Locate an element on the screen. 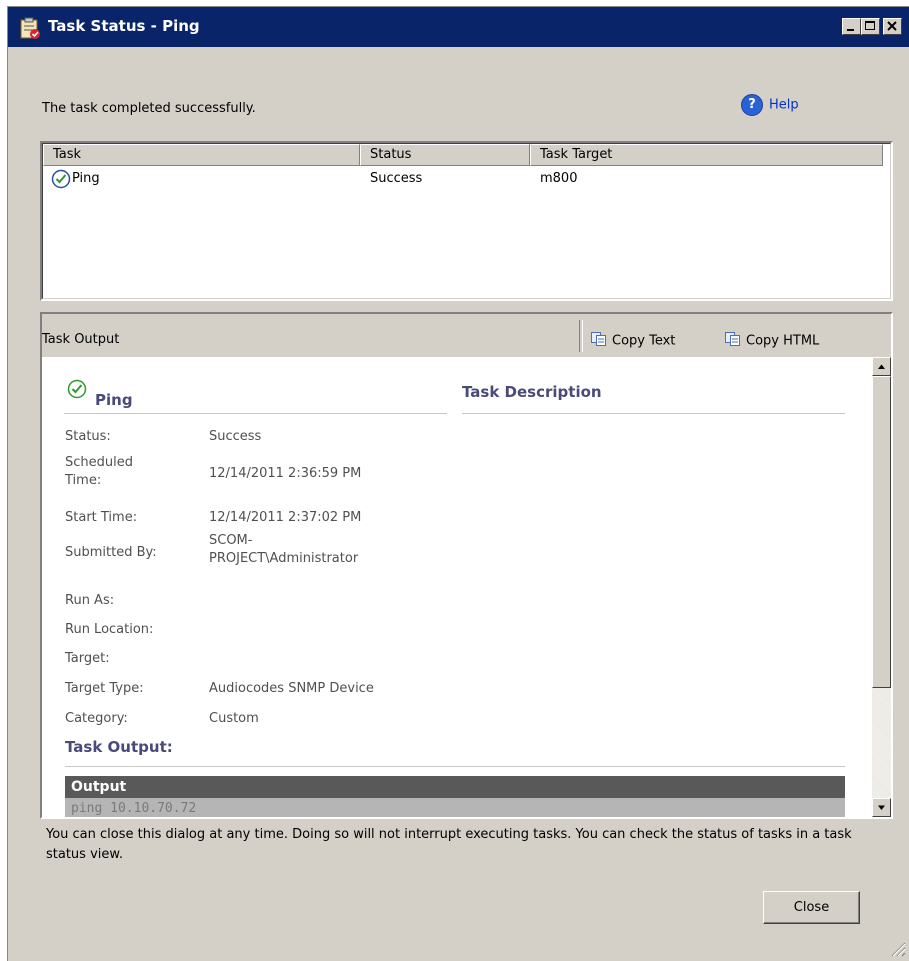  minimize-button is located at coordinates (851, 26).